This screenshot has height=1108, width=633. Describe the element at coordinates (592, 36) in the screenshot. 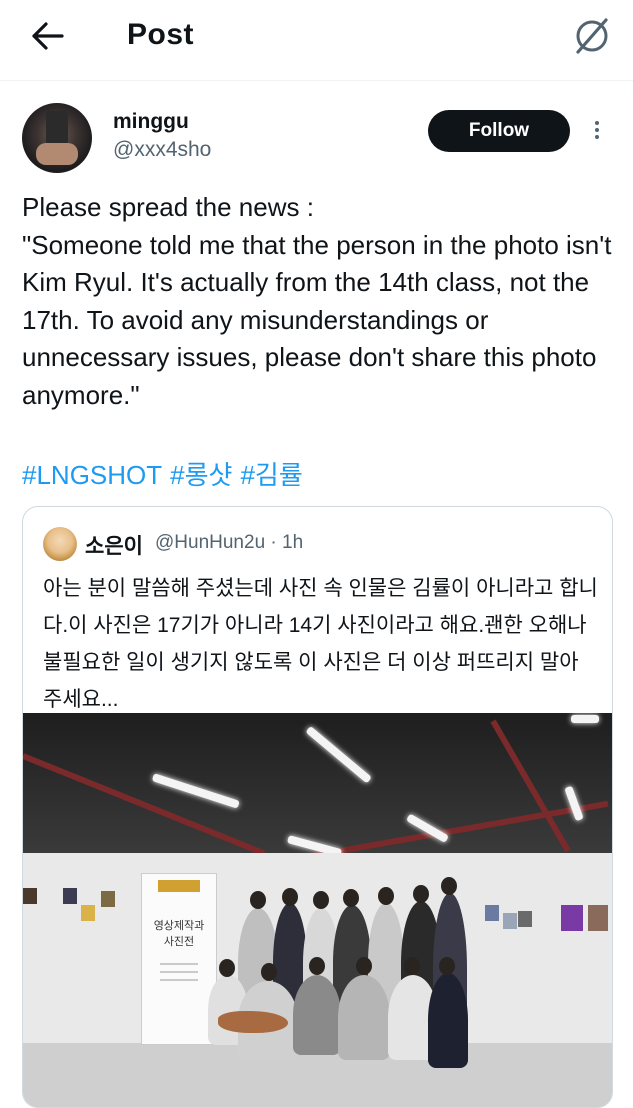

I see `grok-icon` at that location.